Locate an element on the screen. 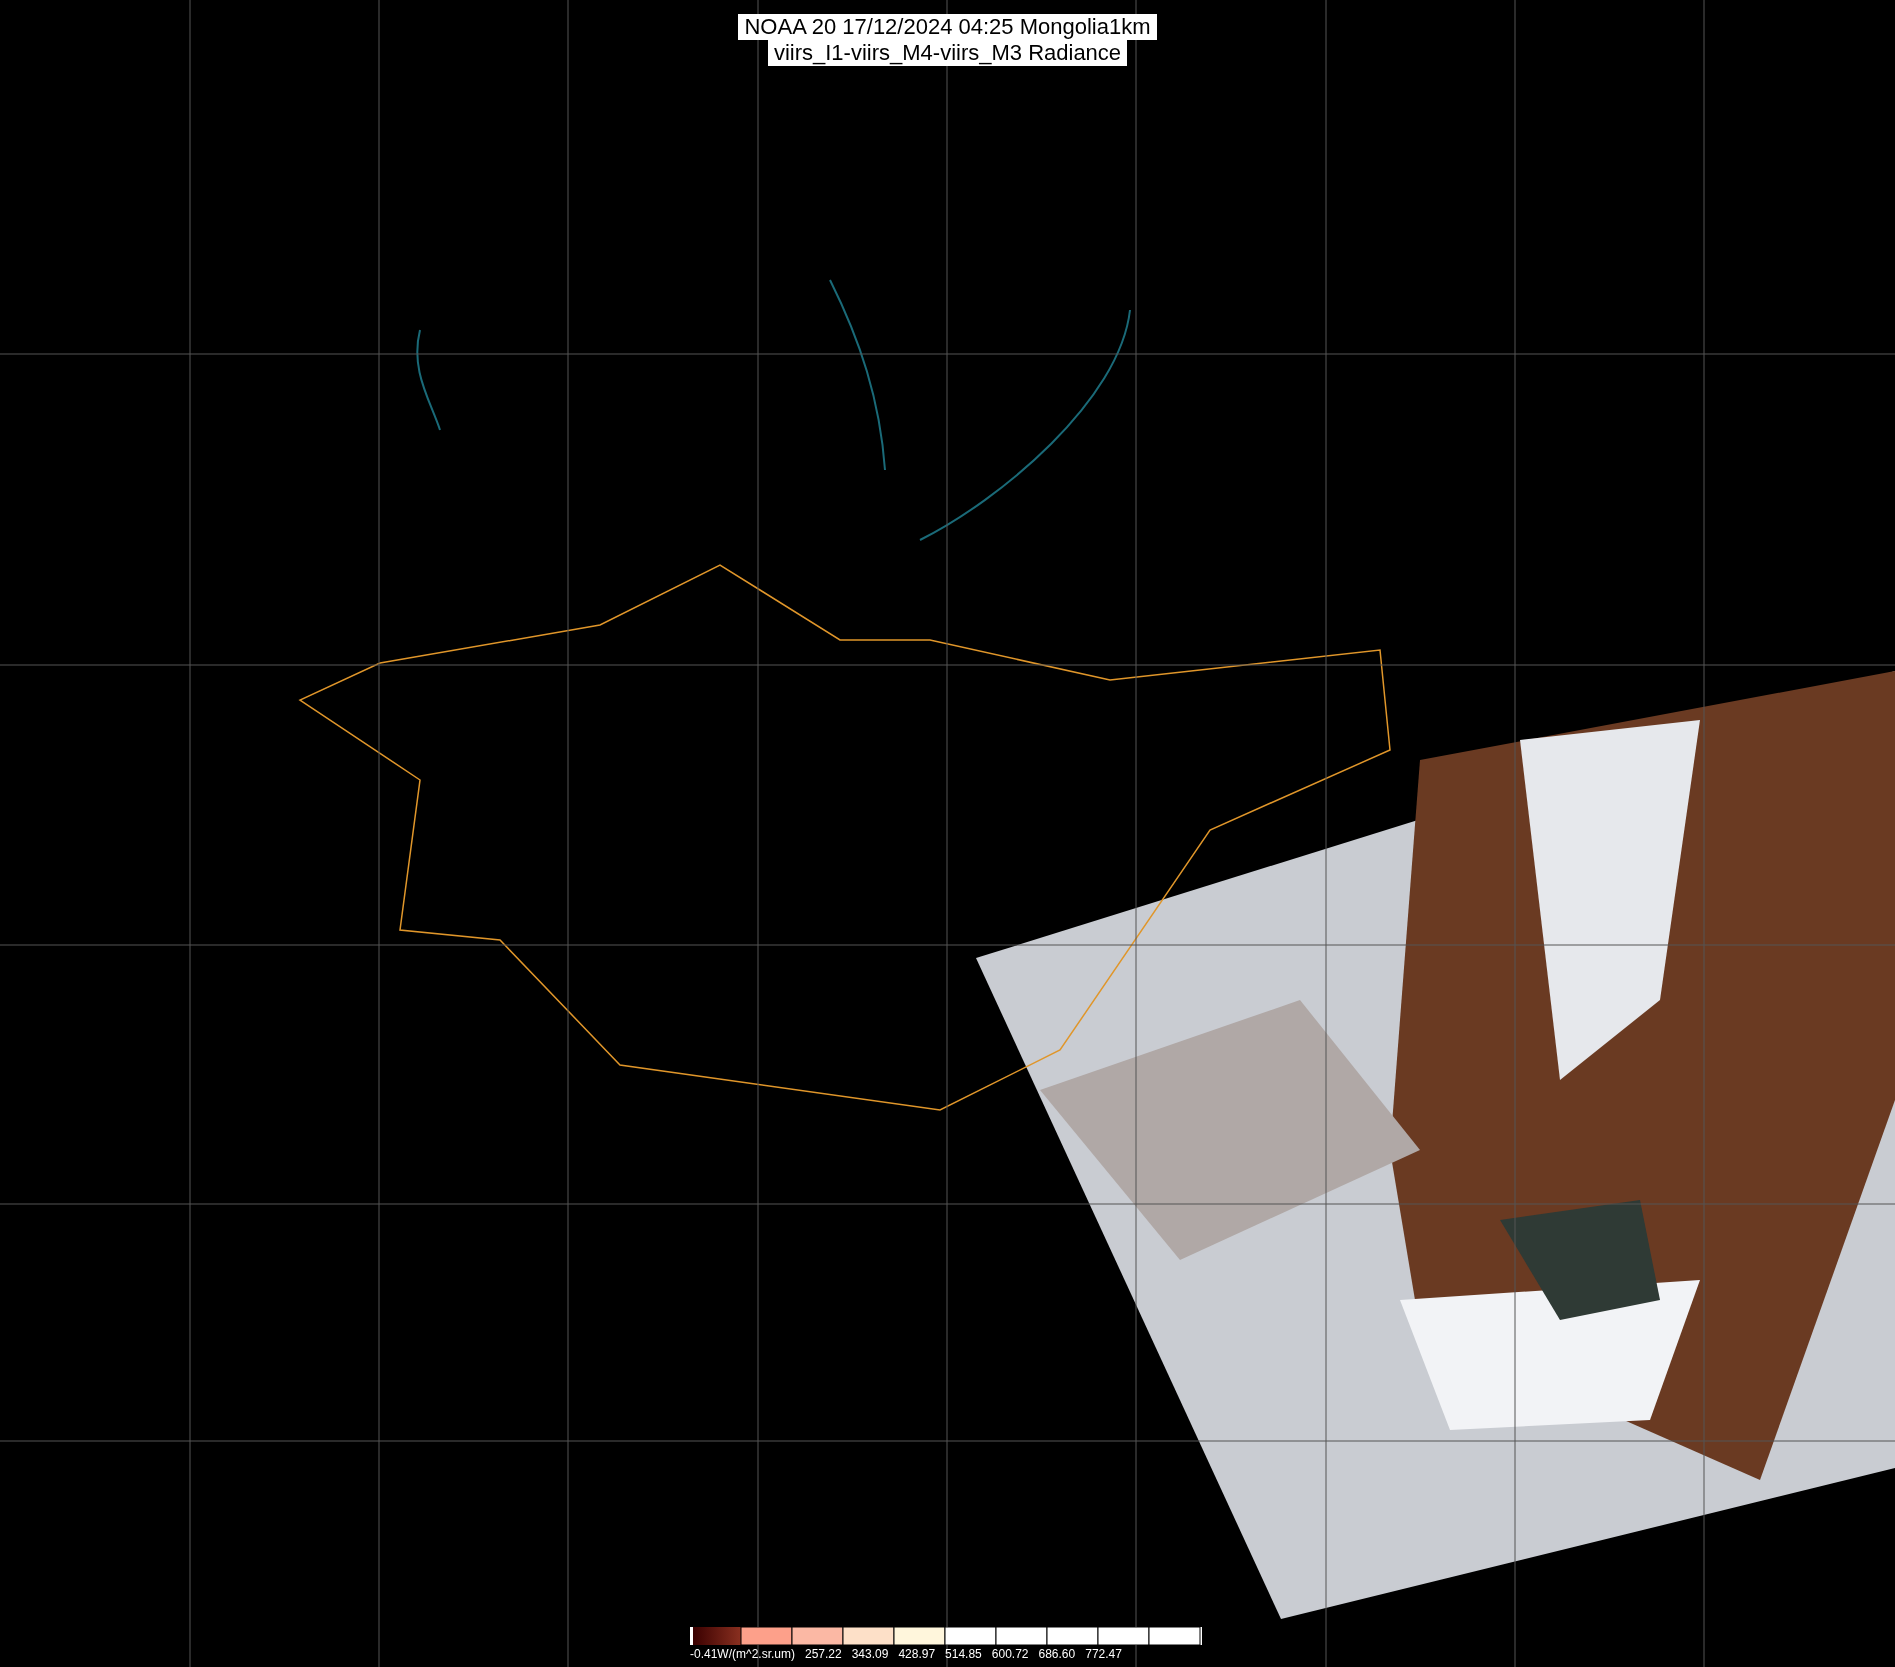 This screenshot has width=1895, height=1667. colorbar-label: 772.47 is located at coordinates (1103, 1654).